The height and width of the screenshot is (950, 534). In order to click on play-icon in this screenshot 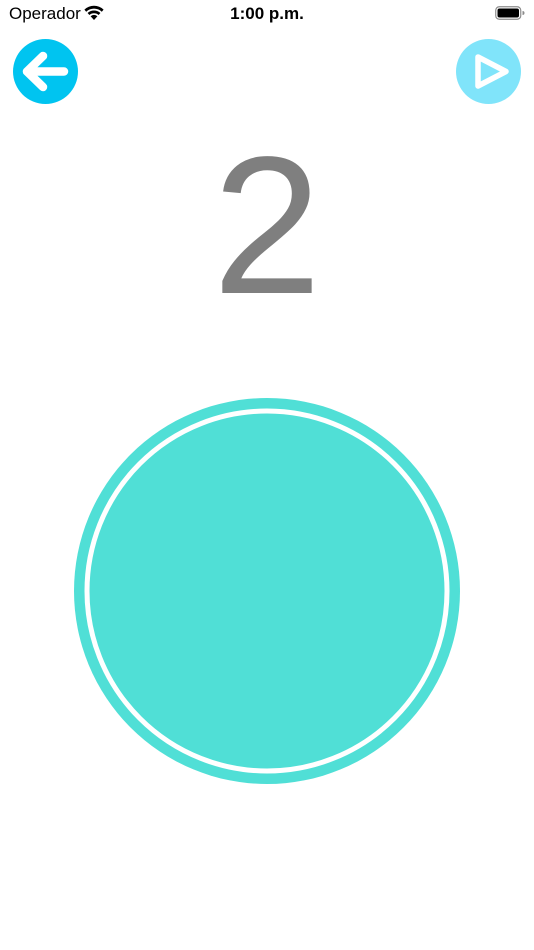, I will do `click(492, 71)`.